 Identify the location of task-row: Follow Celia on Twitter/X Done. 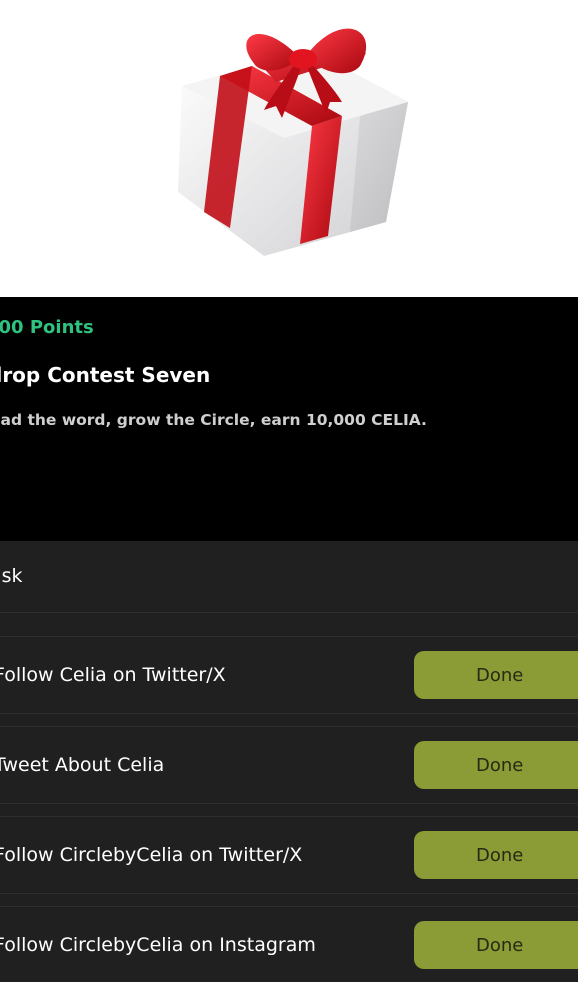
(289, 675).